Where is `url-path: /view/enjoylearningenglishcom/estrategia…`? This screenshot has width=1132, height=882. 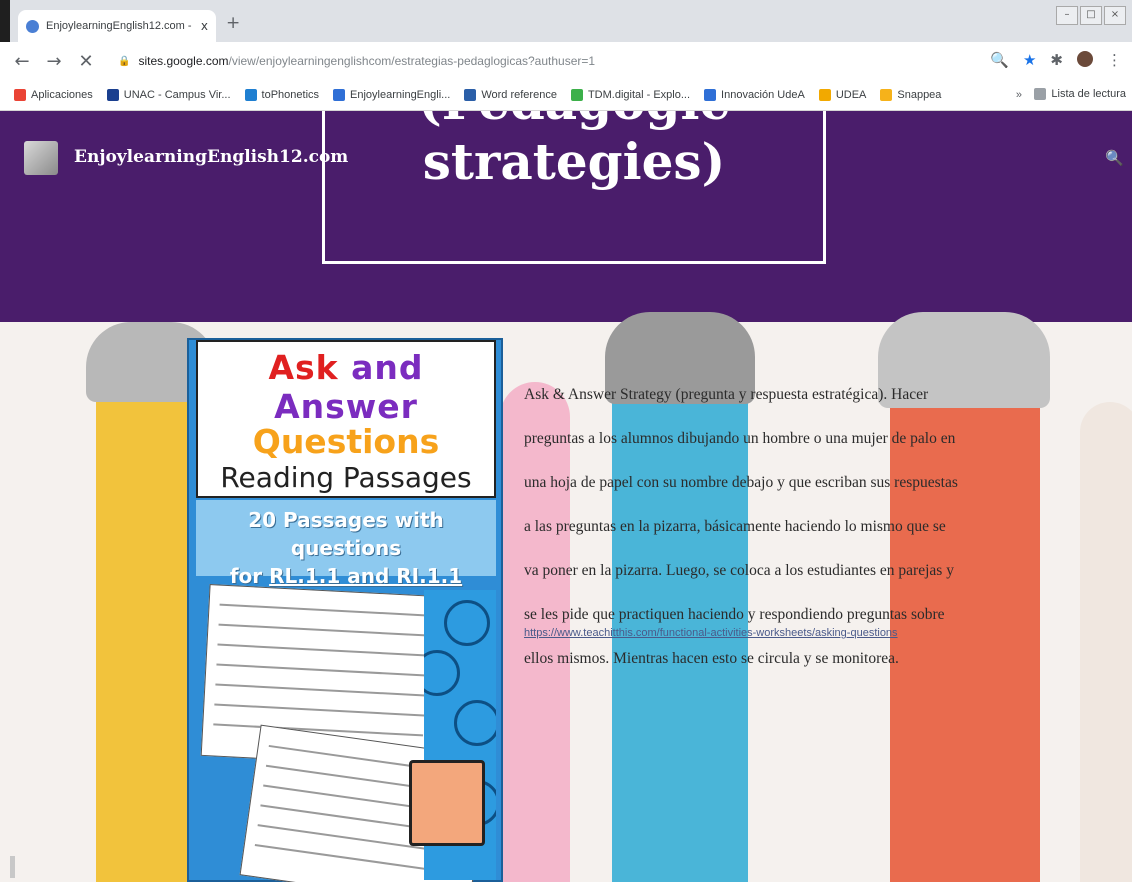 url-path: /view/enjoylearningenglishcom/estrategia… is located at coordinates (412, 61).